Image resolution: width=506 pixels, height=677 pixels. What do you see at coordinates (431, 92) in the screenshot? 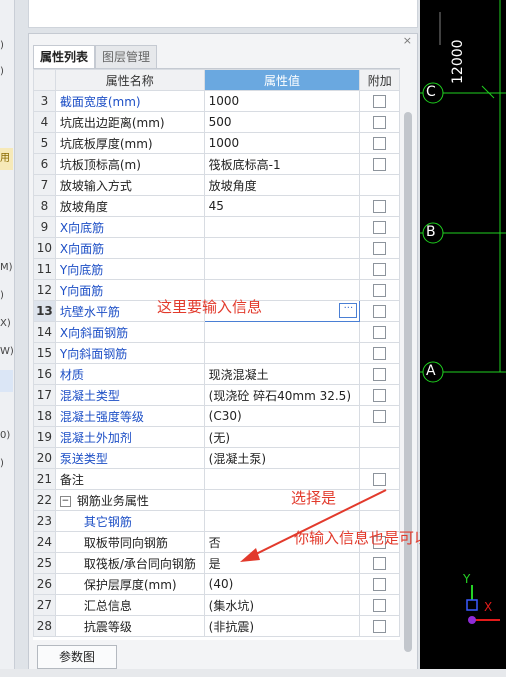
I see `axis-label-c: C` at bounding box center [431, 92].